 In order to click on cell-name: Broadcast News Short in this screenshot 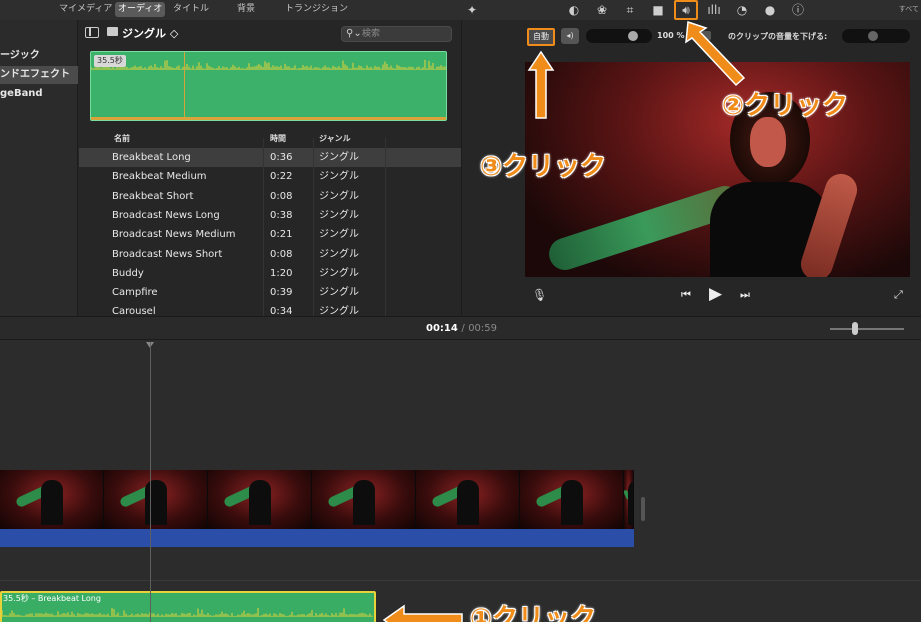, I will do `click(167, 254)`.